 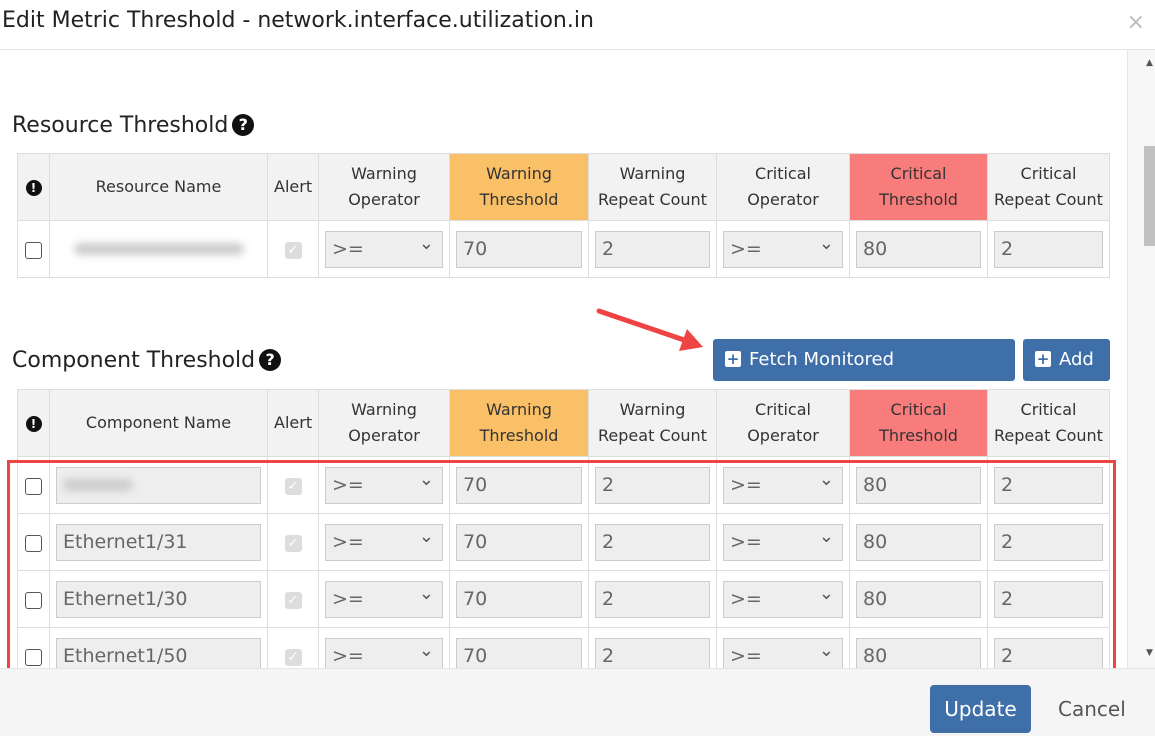 I want to click on close-icon: ×, so click(x=1136, y=22).